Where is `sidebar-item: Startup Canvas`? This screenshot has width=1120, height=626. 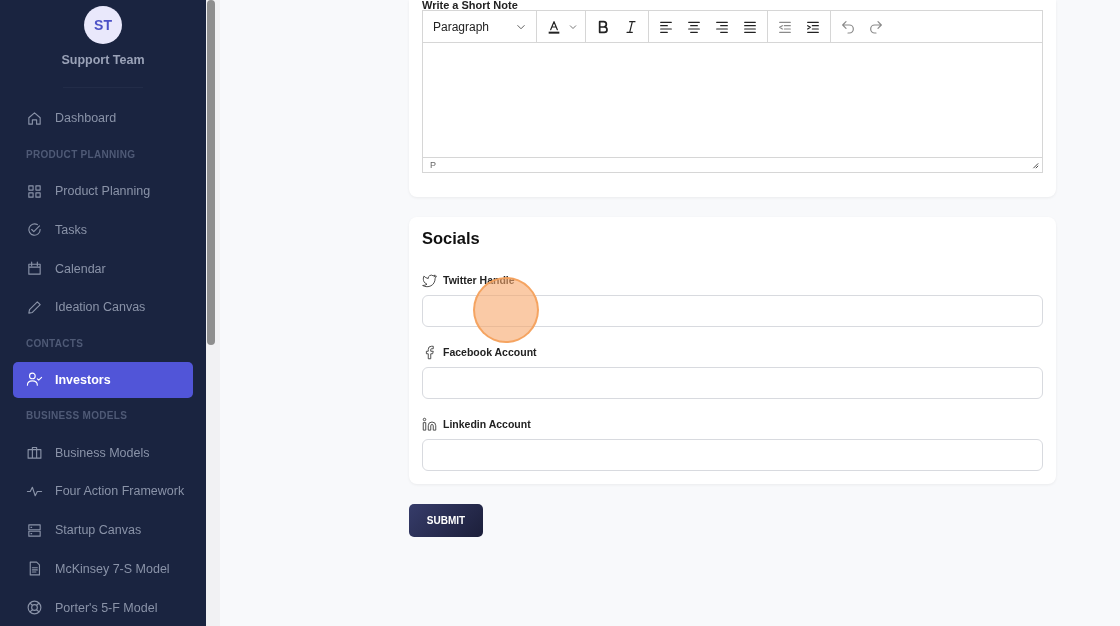
sidebar-item: Startup Canvas is located at coordinates (103, 530).